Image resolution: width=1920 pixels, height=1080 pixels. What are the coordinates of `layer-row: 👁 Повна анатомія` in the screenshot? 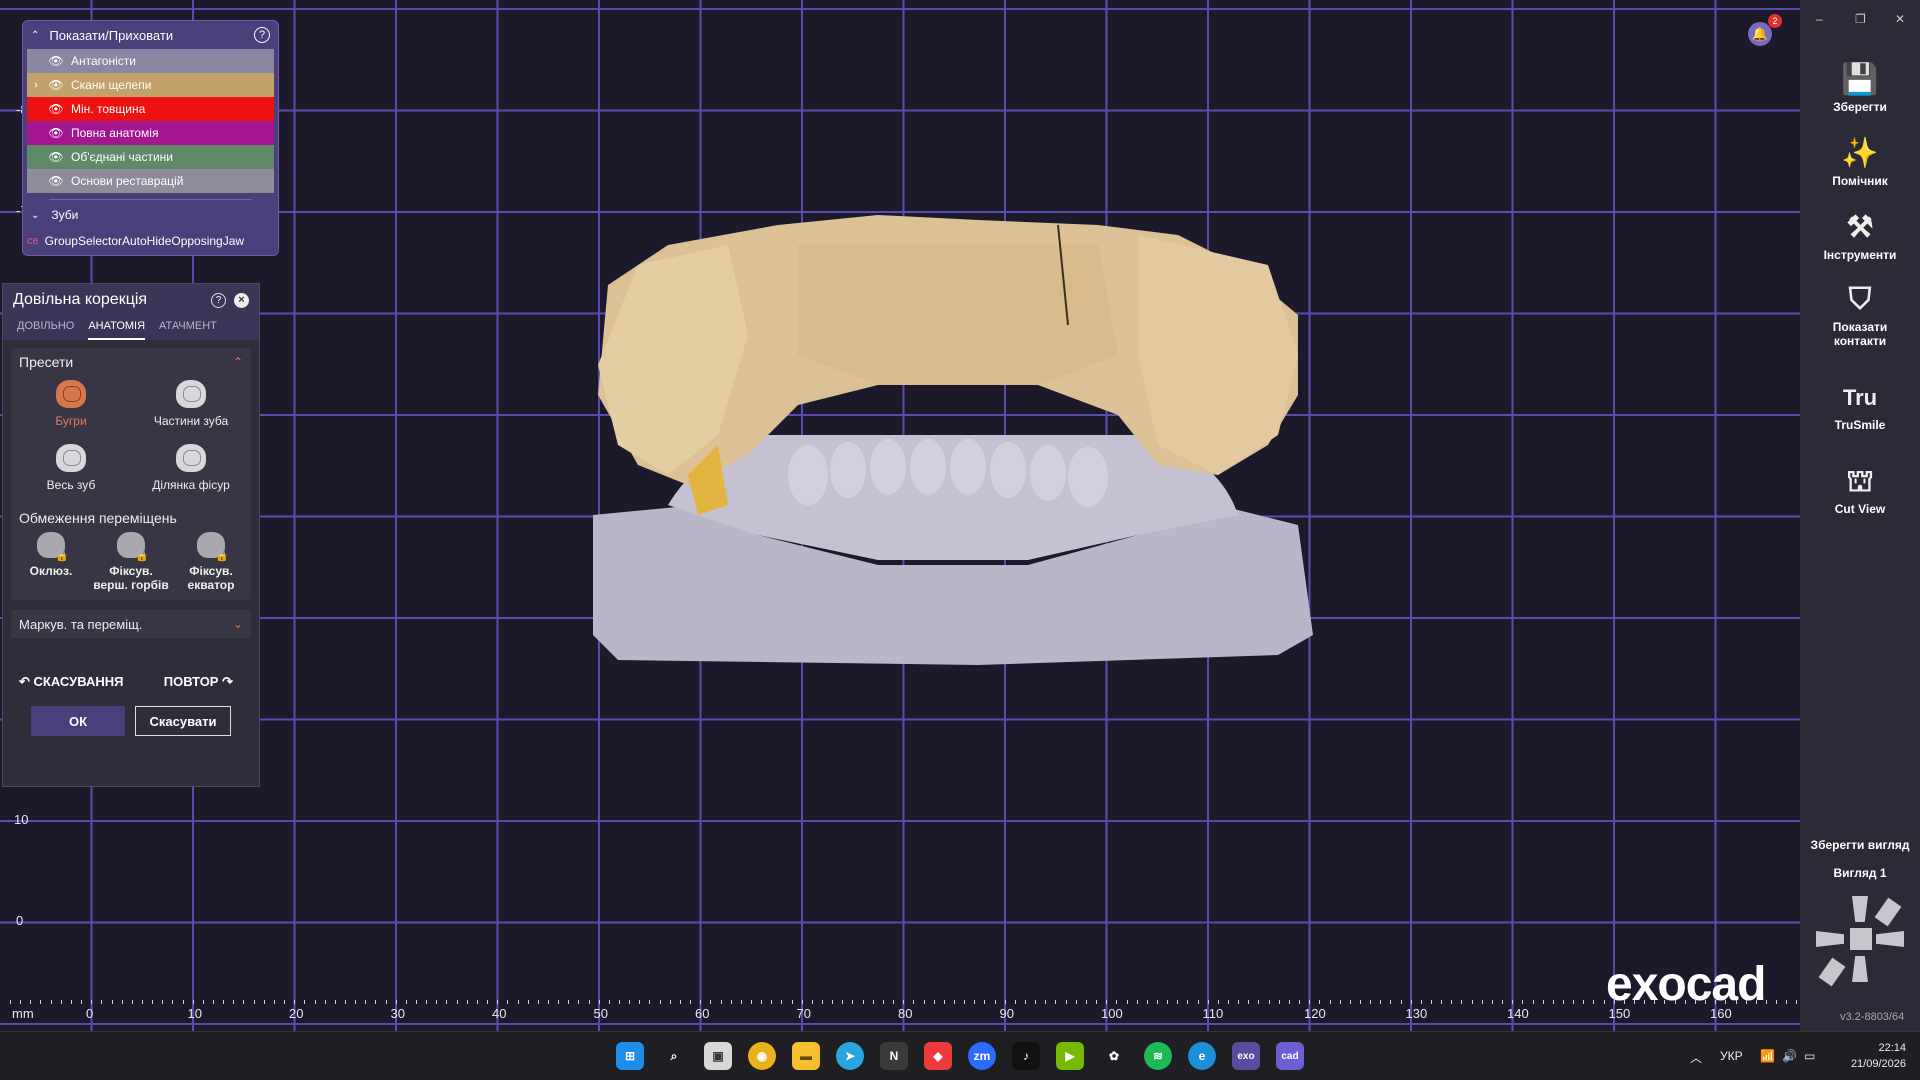 It's located at (150, 133).